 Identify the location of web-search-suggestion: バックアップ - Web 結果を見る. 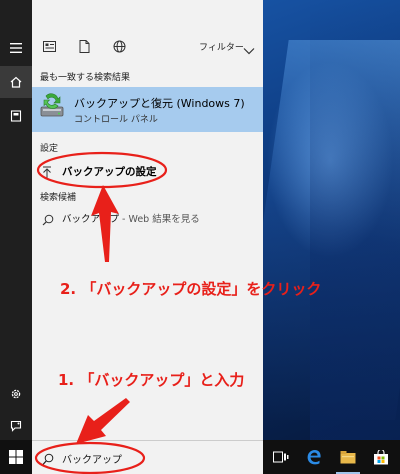
(147, 217).